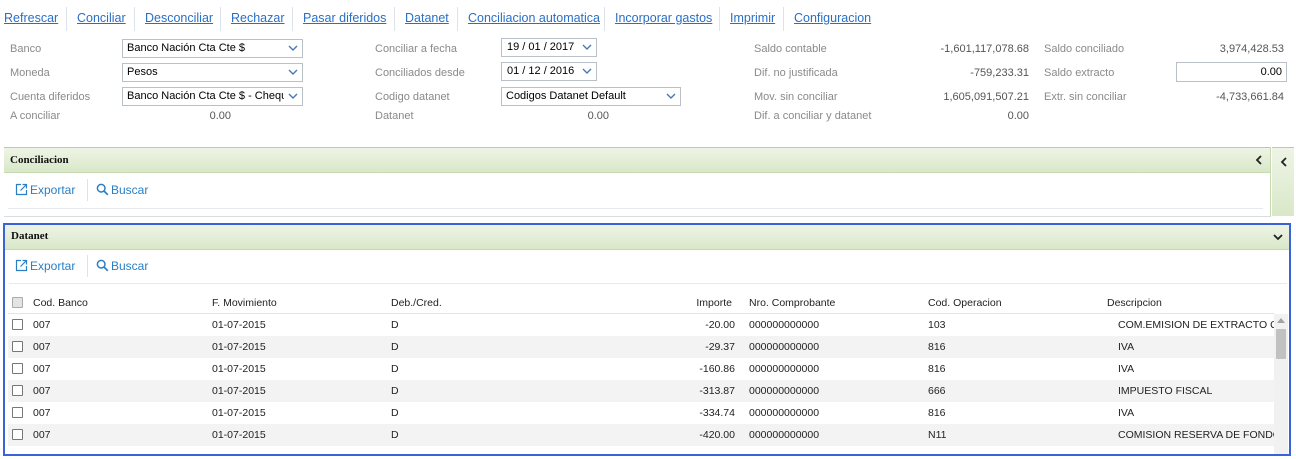 Image resolution: width=1296 pixels, height=459 pixels. What do you see at coordinates (637, 182) in the screenshot?
I see `conciliacion-panel: Conciliacion Exportar Buscar` at bounding box center [637, 182].